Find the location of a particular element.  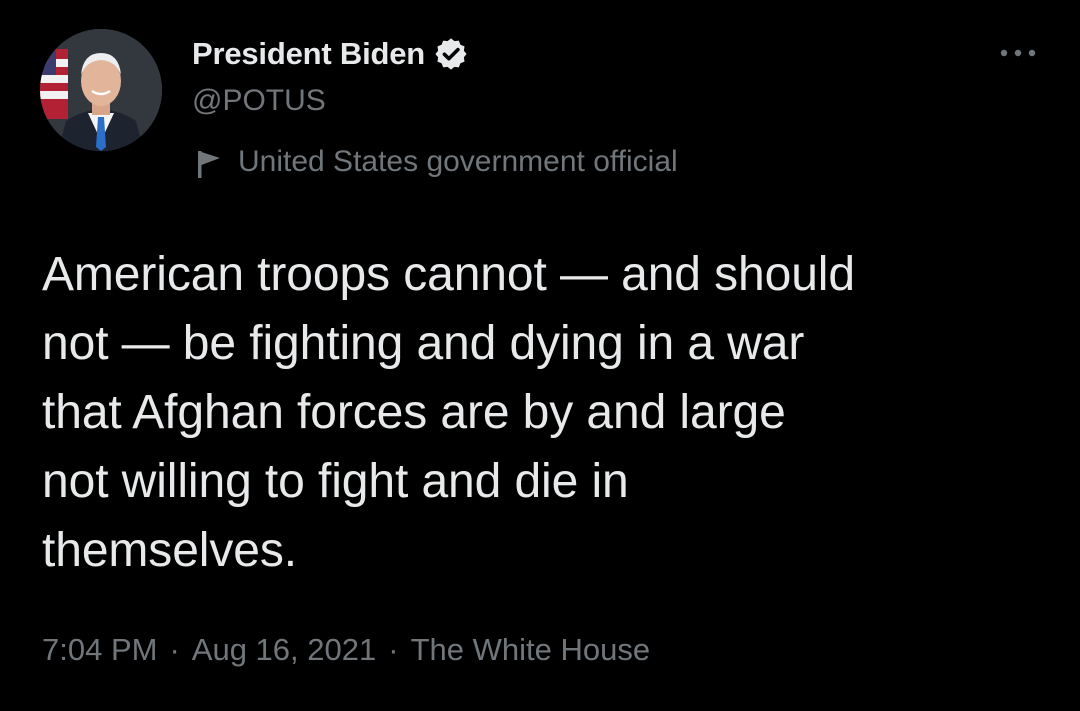

account-label-text: United States government official is located at coordinates (458, 161).